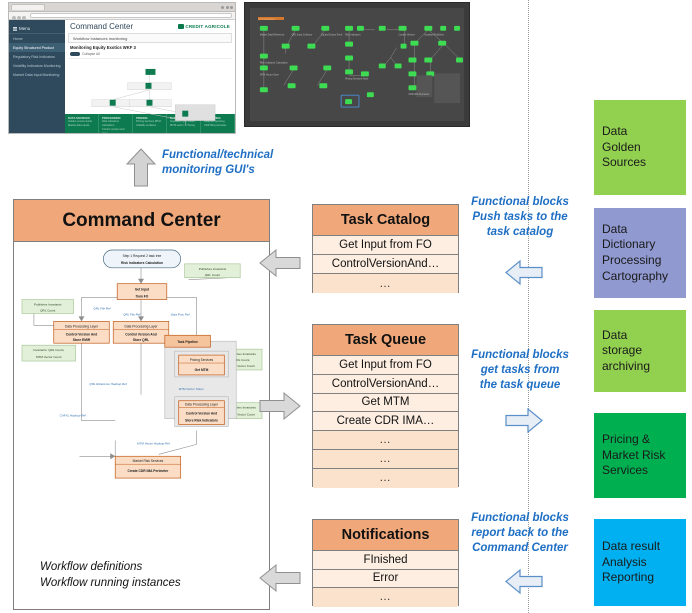 The width and height of the screenshot is (692, 613). I want to click on browser-address-bar, so click(122, 16).